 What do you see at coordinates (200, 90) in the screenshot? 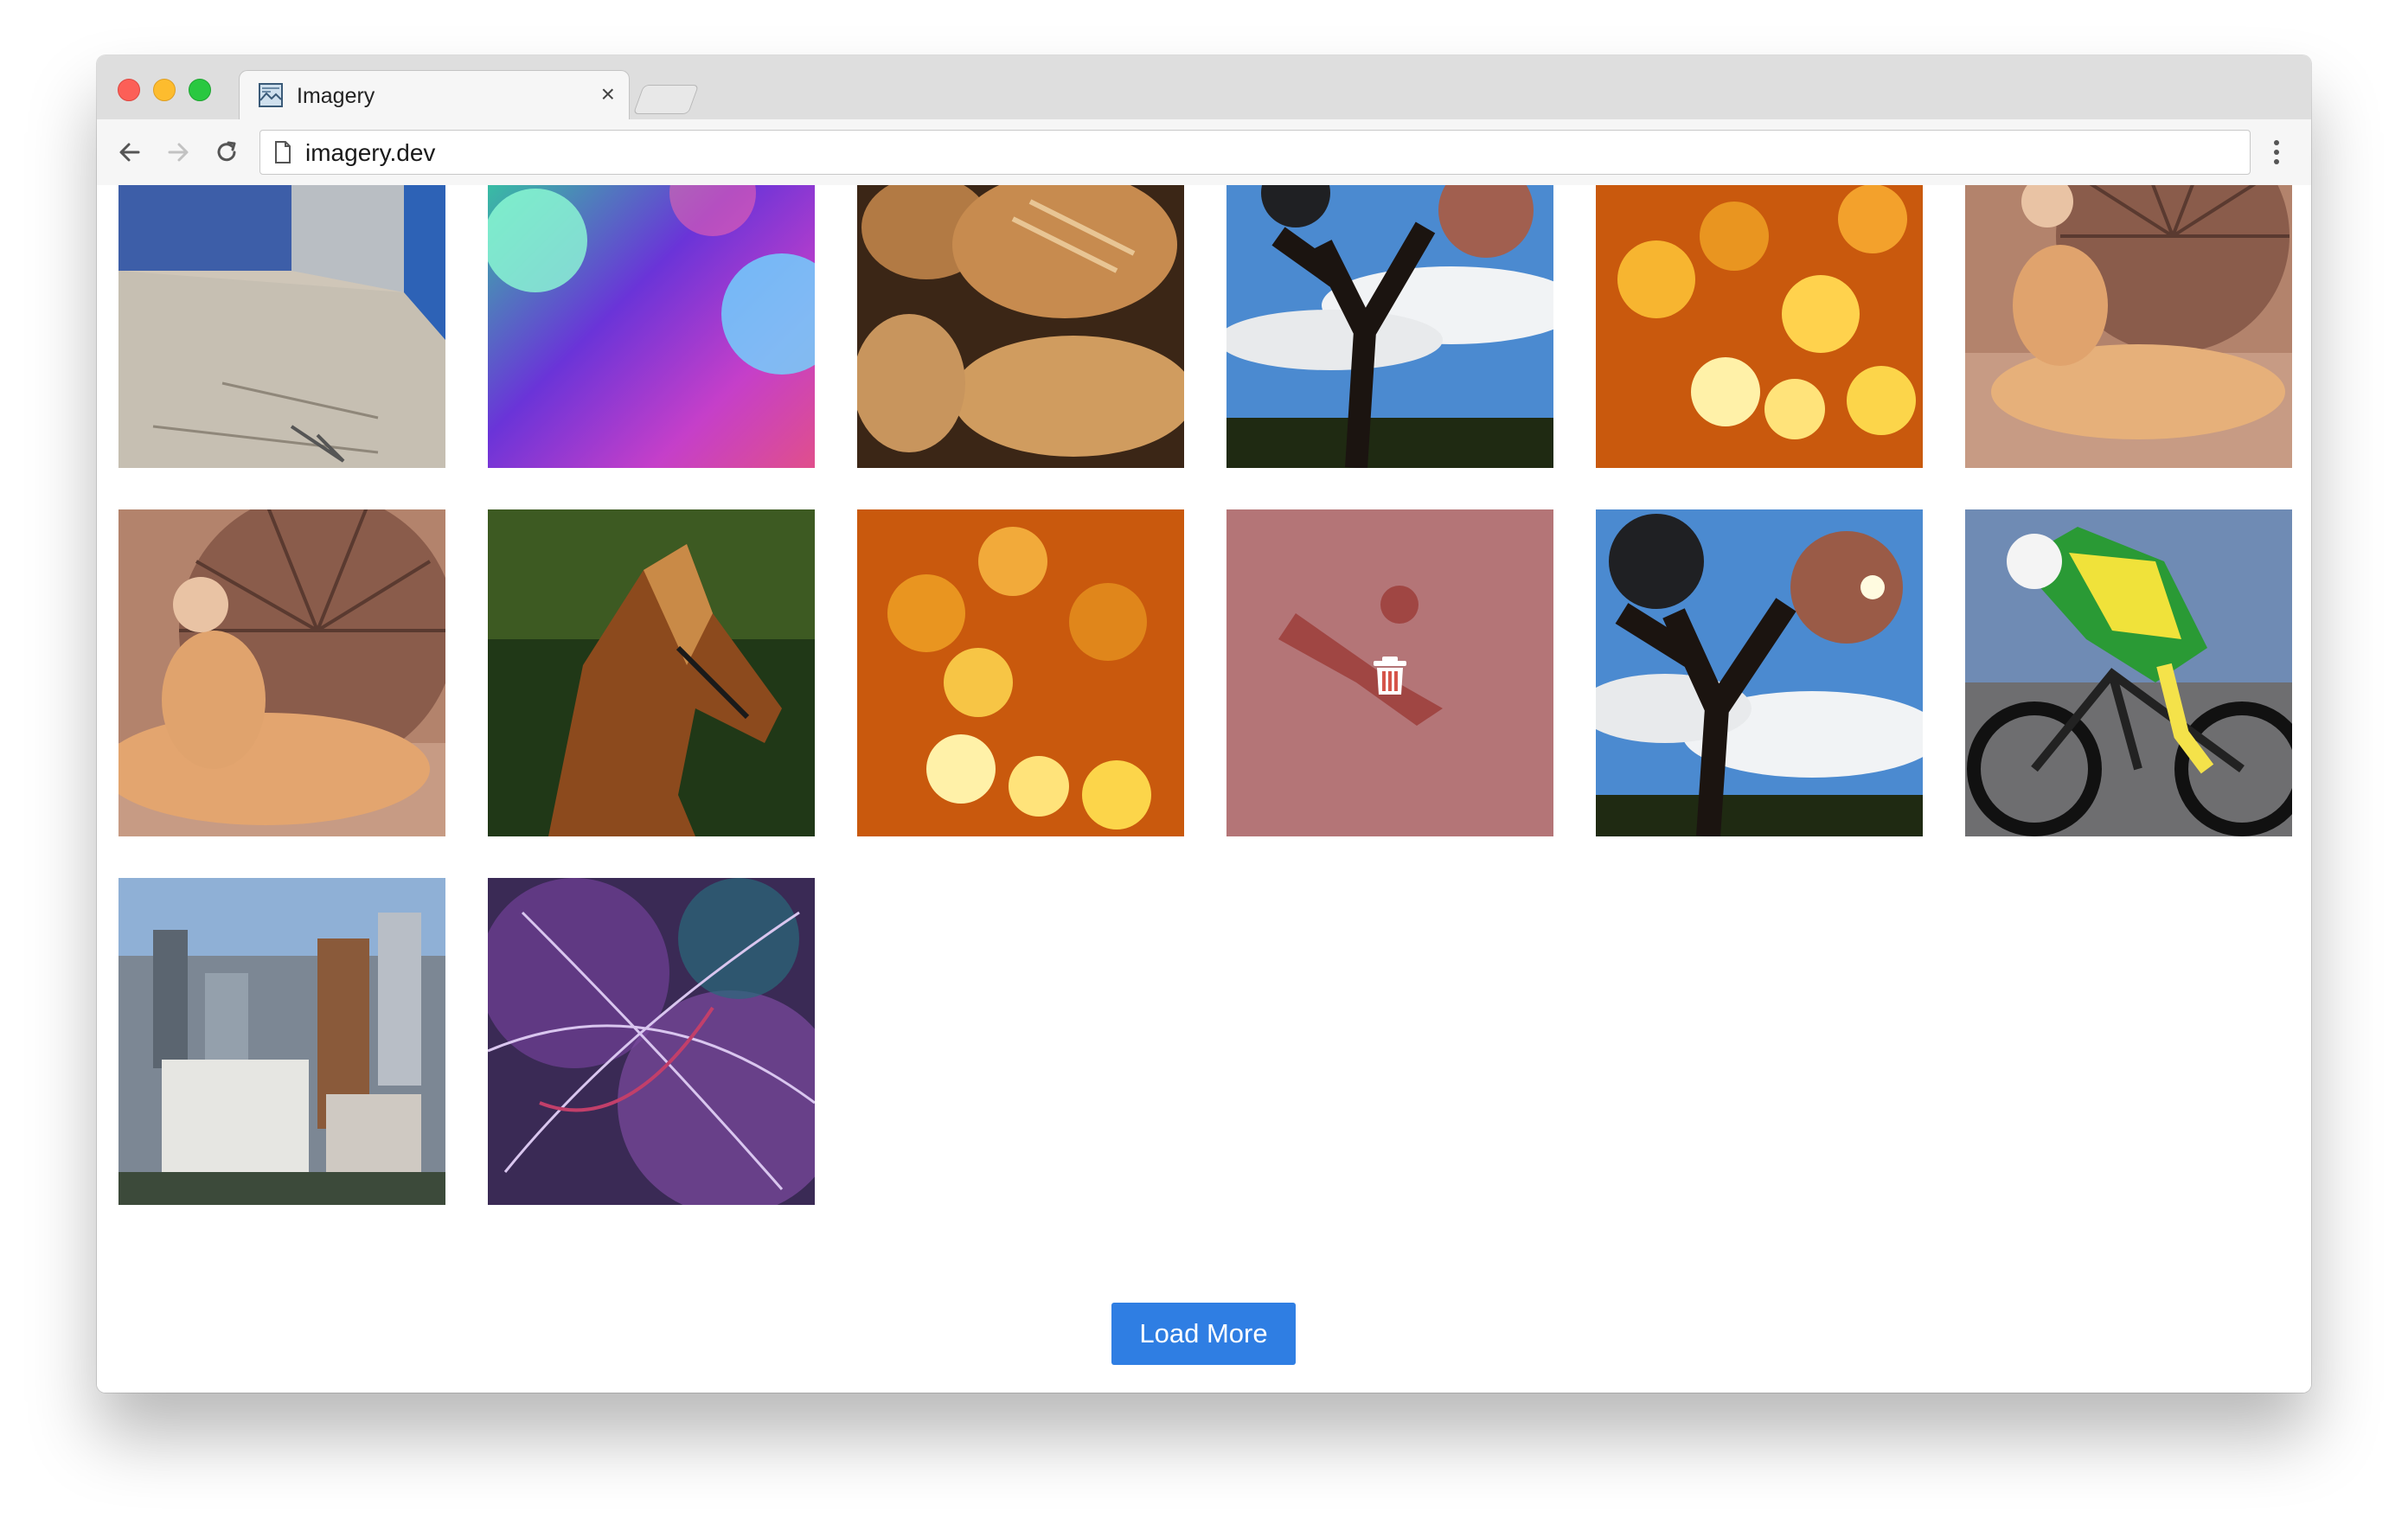
I see `maximize-window-button` at bounding box center [200, 90].